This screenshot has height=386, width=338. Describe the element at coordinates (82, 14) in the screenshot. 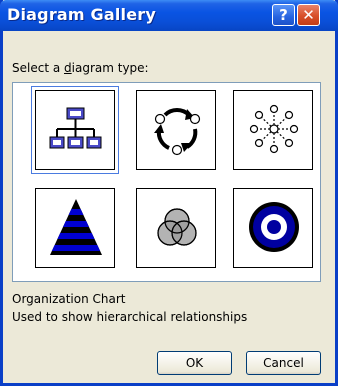

I see `dialog-title: Diagram Gallery` at that location.